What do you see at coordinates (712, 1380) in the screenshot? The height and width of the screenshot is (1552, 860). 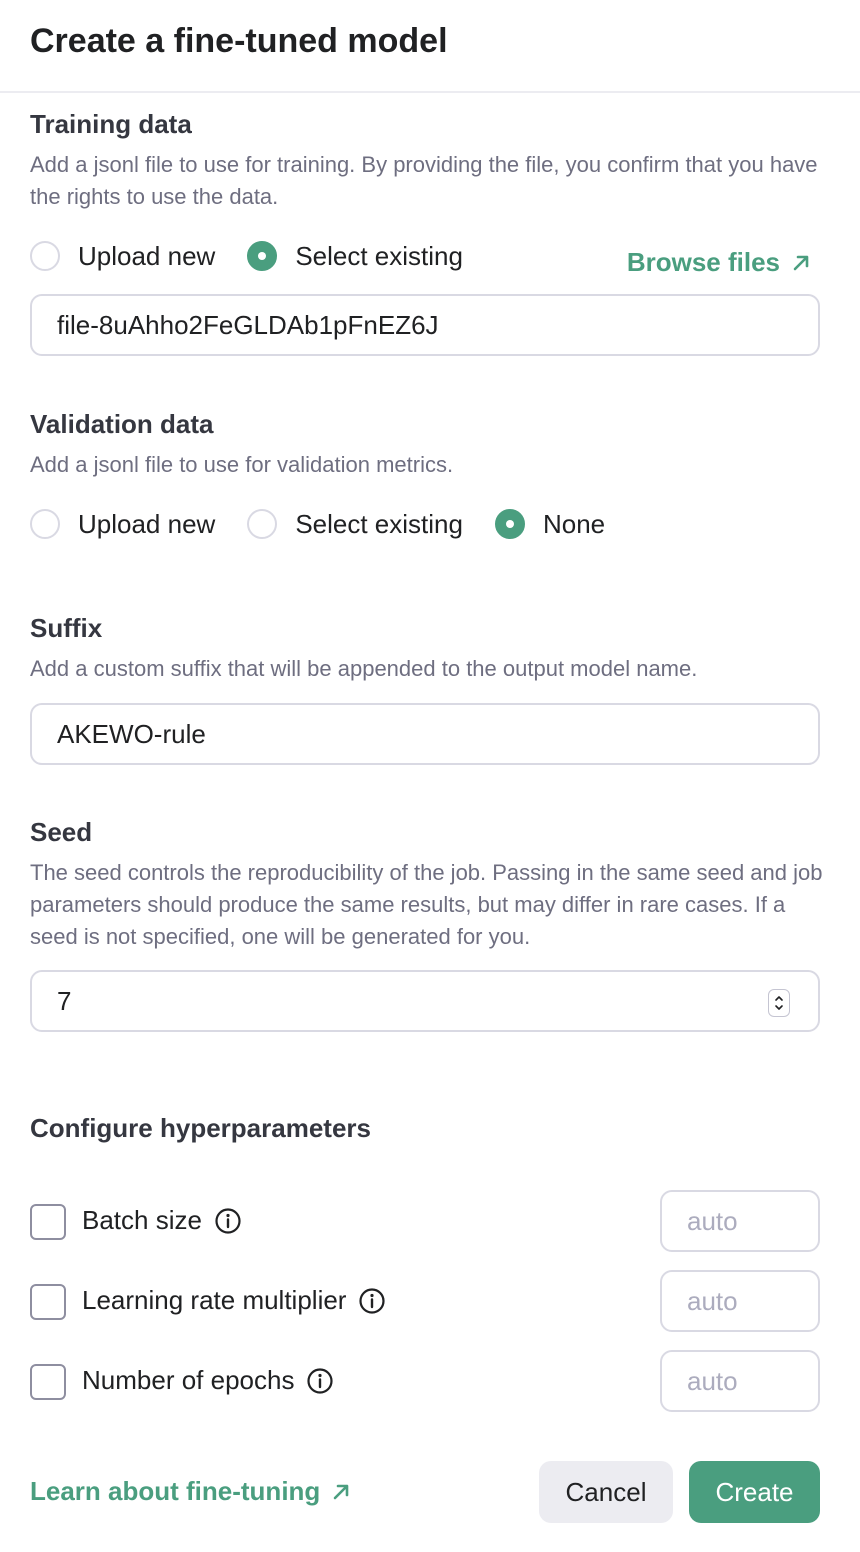 I see `epochs-placeholder: auto` at bounding box center [712, 1380].